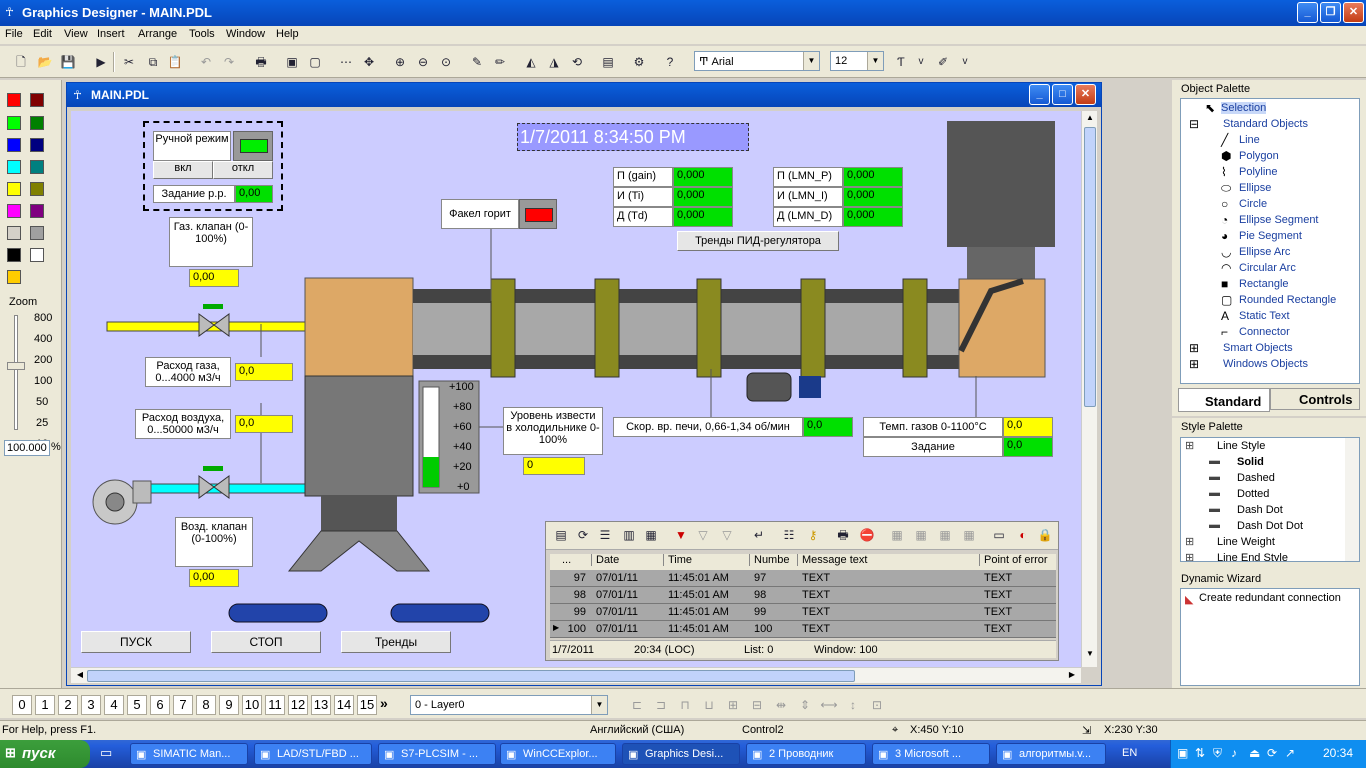  What do you see at coordinates (287, 34) in the screenshot?
I see `menu-help: Help` at bounding box center [287, 34].